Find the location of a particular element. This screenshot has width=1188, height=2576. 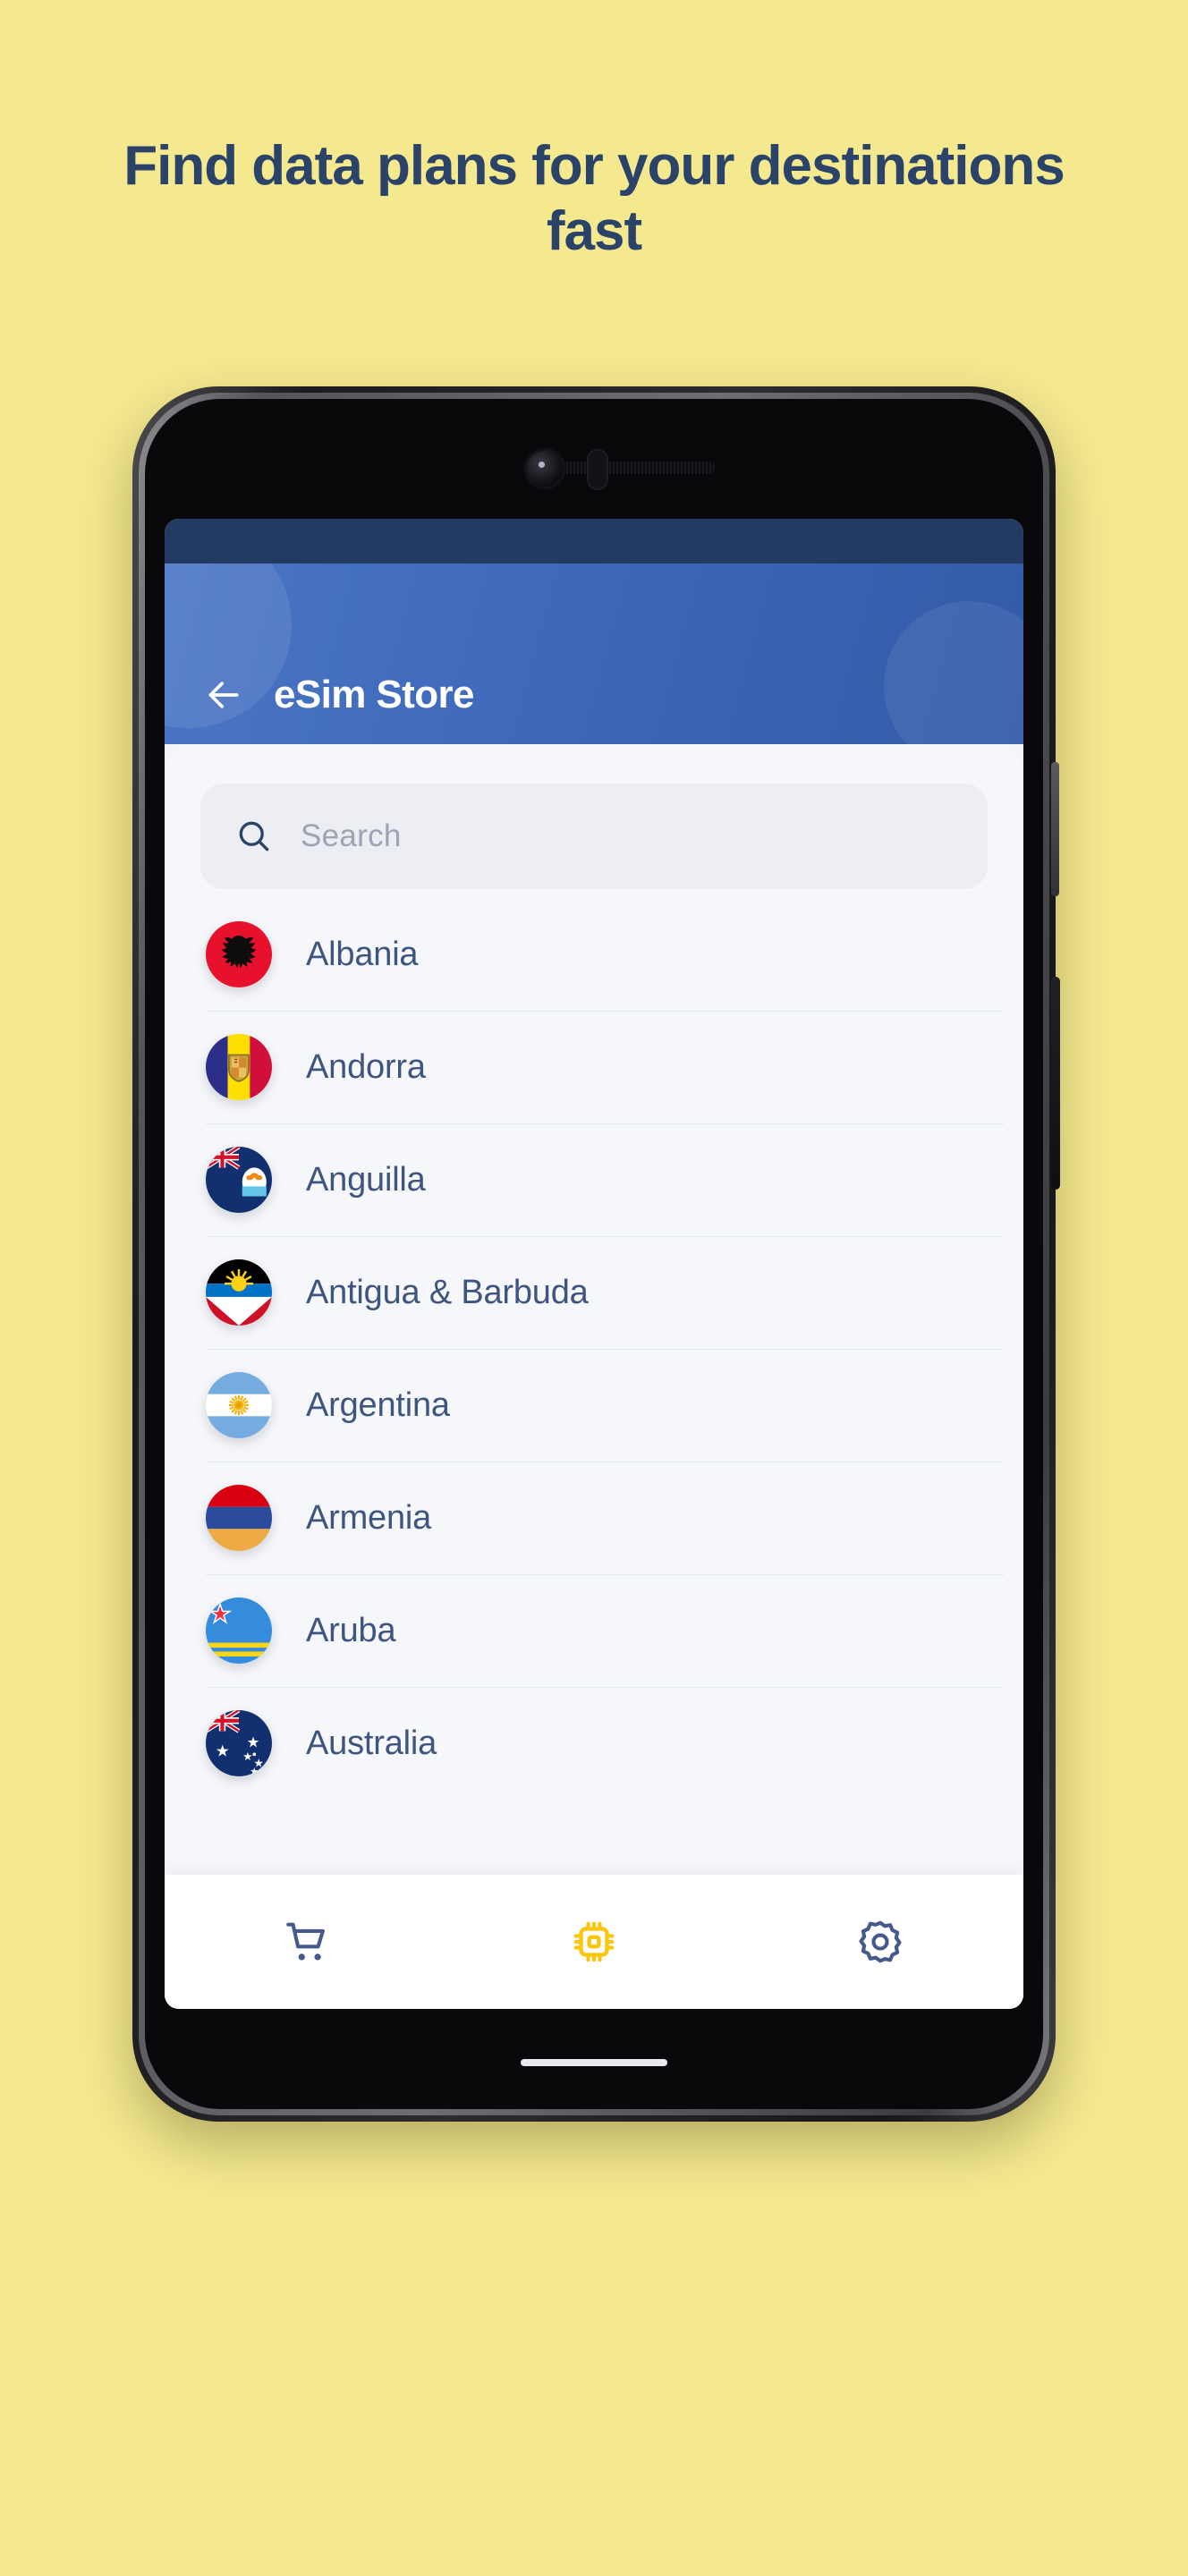

list-item: Albania is located at coordinates (594, 954).